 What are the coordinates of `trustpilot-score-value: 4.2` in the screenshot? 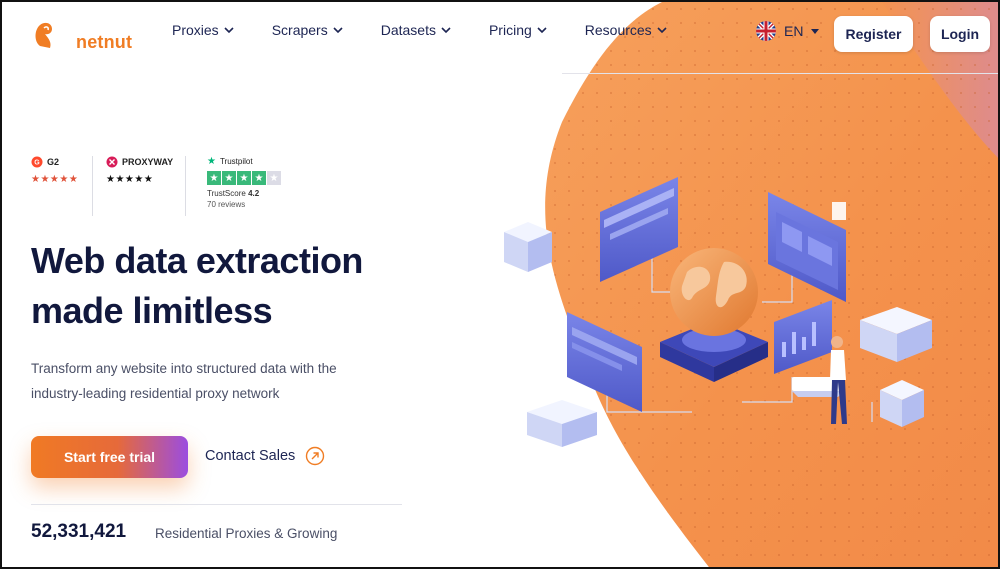 It's located at (254, 193).